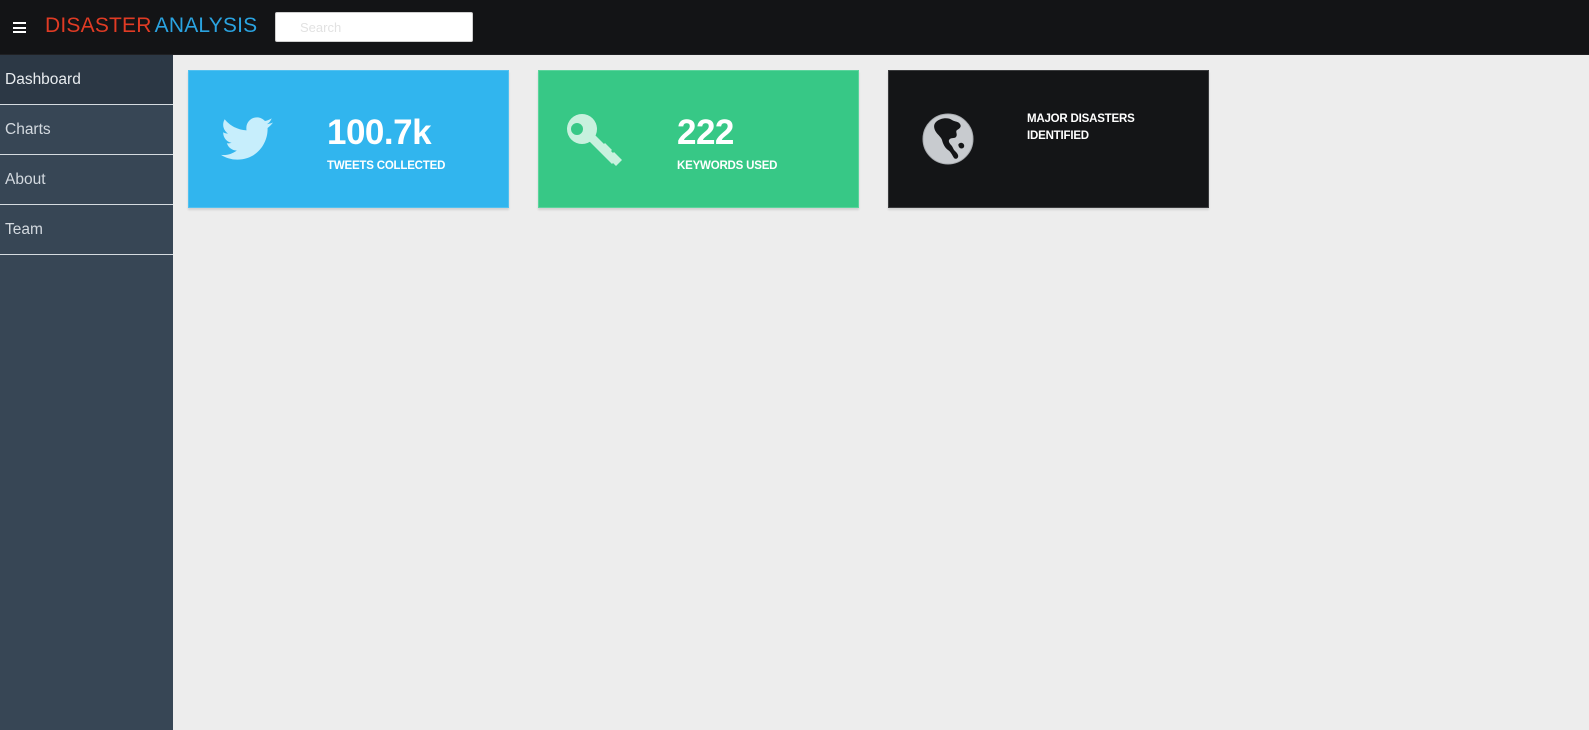  I want to click on disasters-label: MAJOR DISASTERS IDENTIFIED, so click(1081, 127).